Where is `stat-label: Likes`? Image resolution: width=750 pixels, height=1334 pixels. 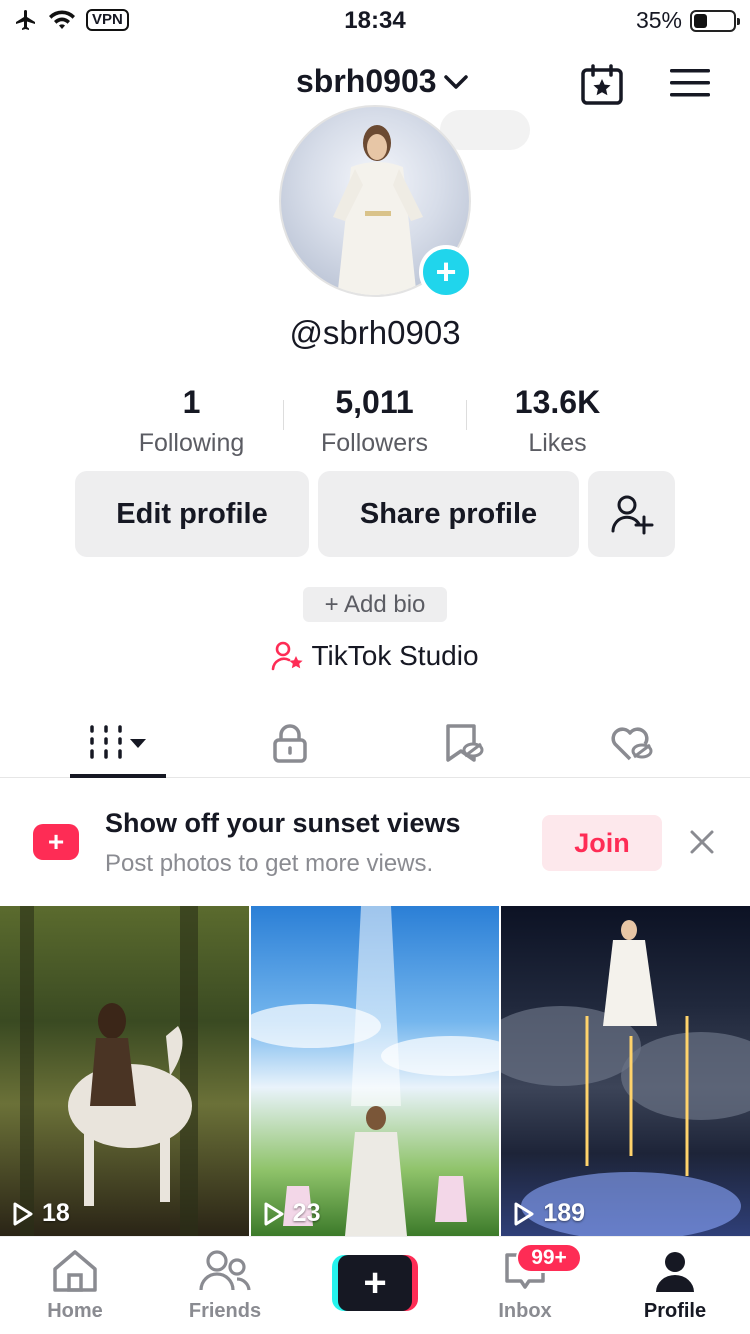
stat-label: Likes is located at coordinates (557, 443).